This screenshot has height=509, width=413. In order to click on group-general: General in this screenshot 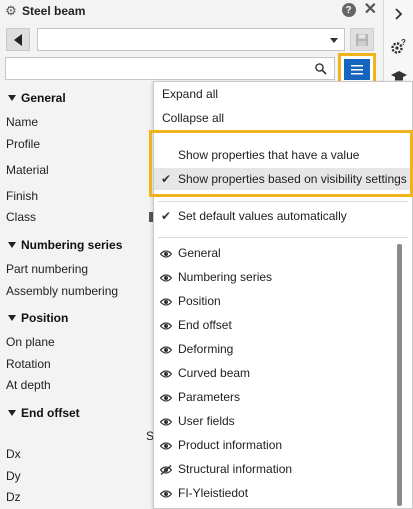, I will do `click(37, 98)`.